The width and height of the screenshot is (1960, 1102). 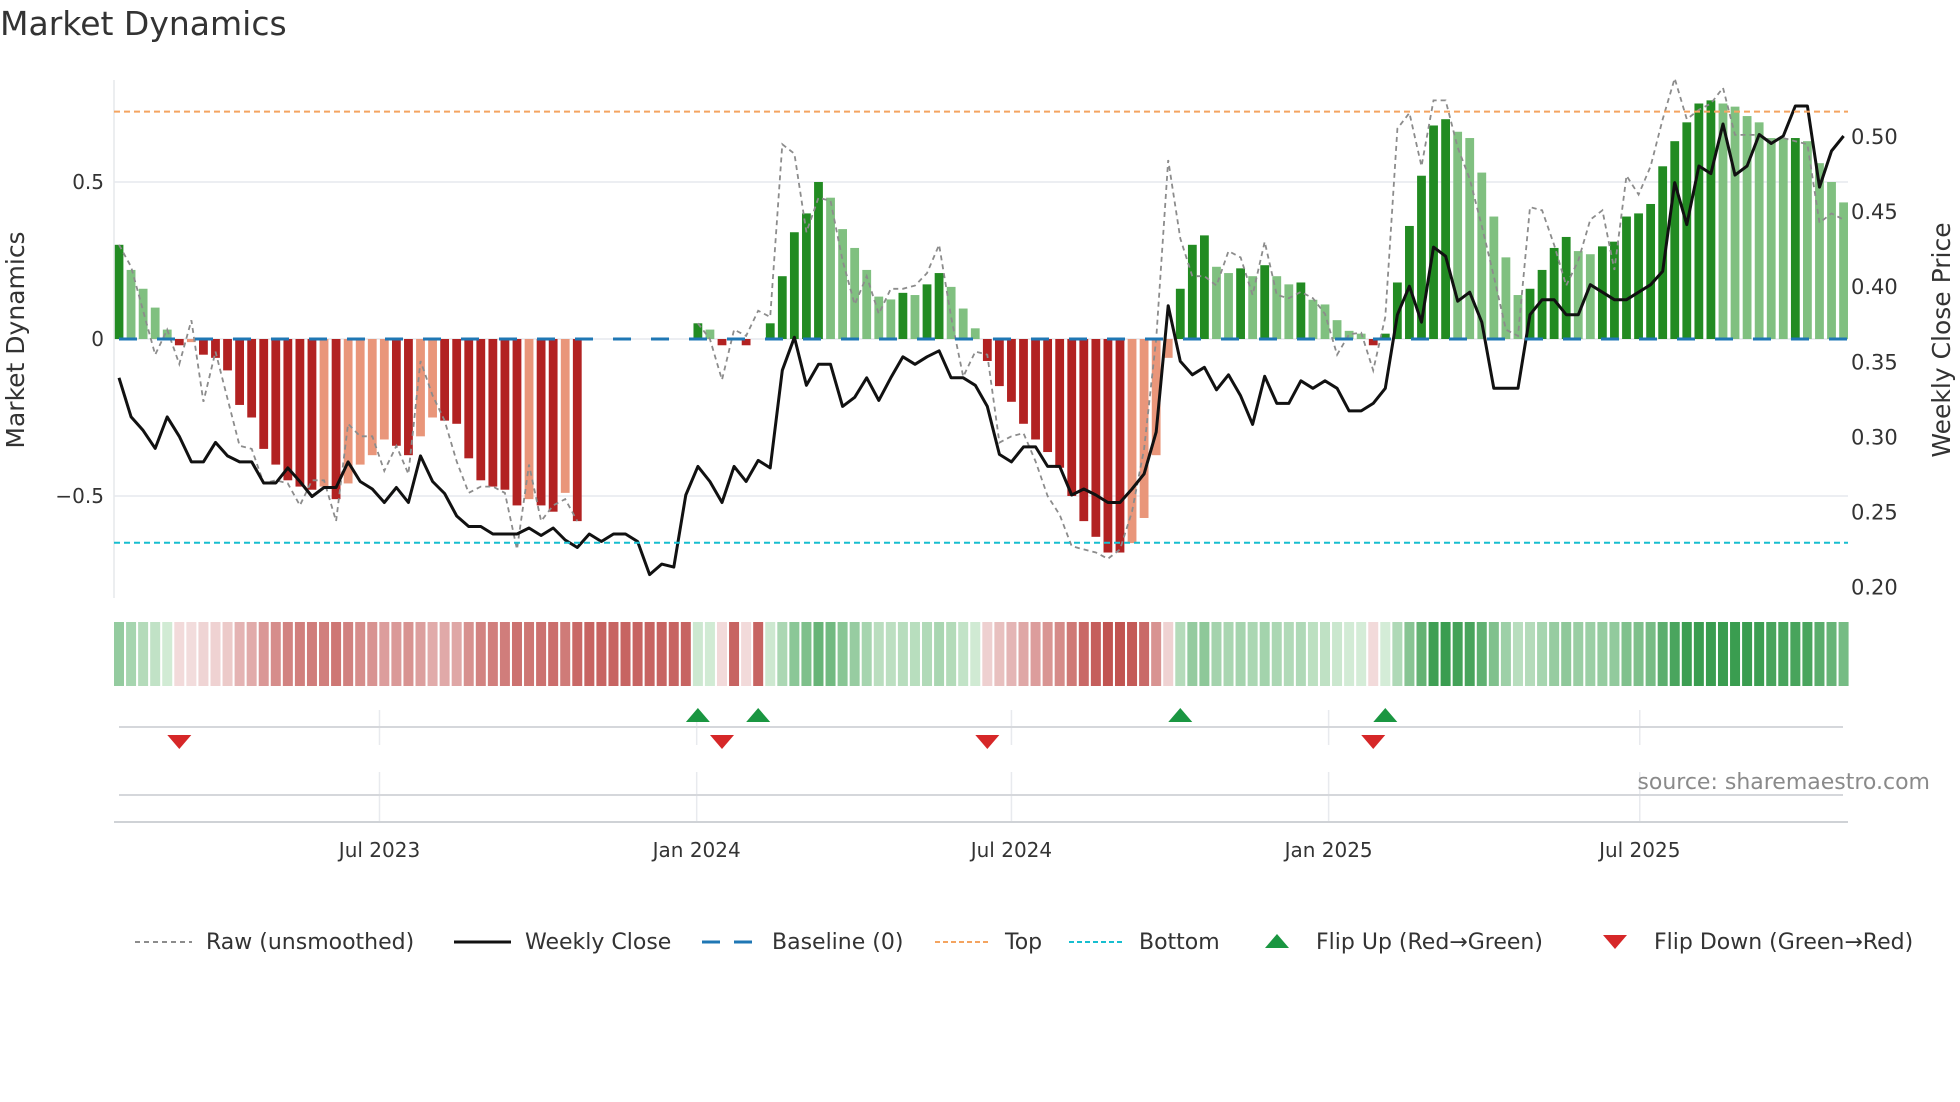 I want to click on y2-tick-label: 0.25, so click(x=1874, y=513).